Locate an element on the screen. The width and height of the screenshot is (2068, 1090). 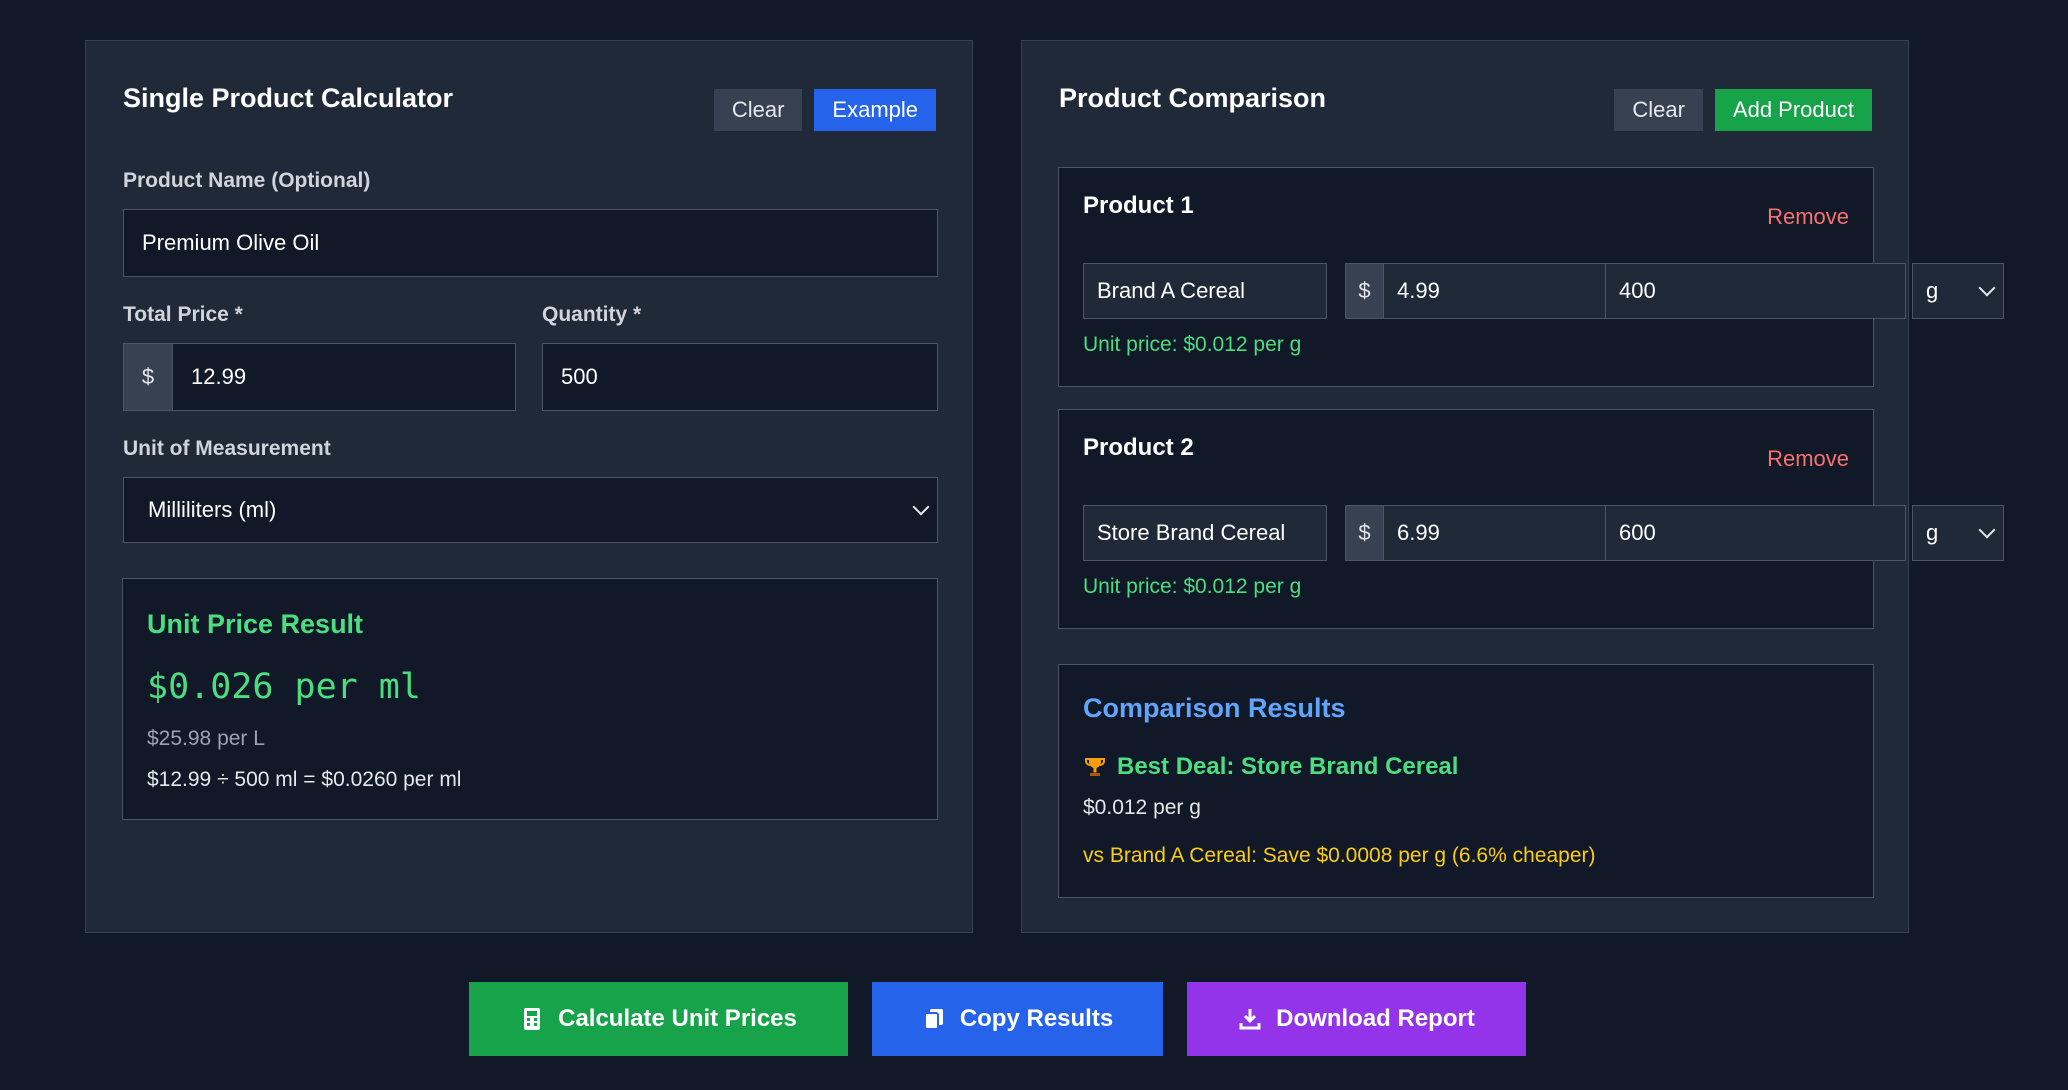
calculator-icon is located at coordinates (532, 1019).